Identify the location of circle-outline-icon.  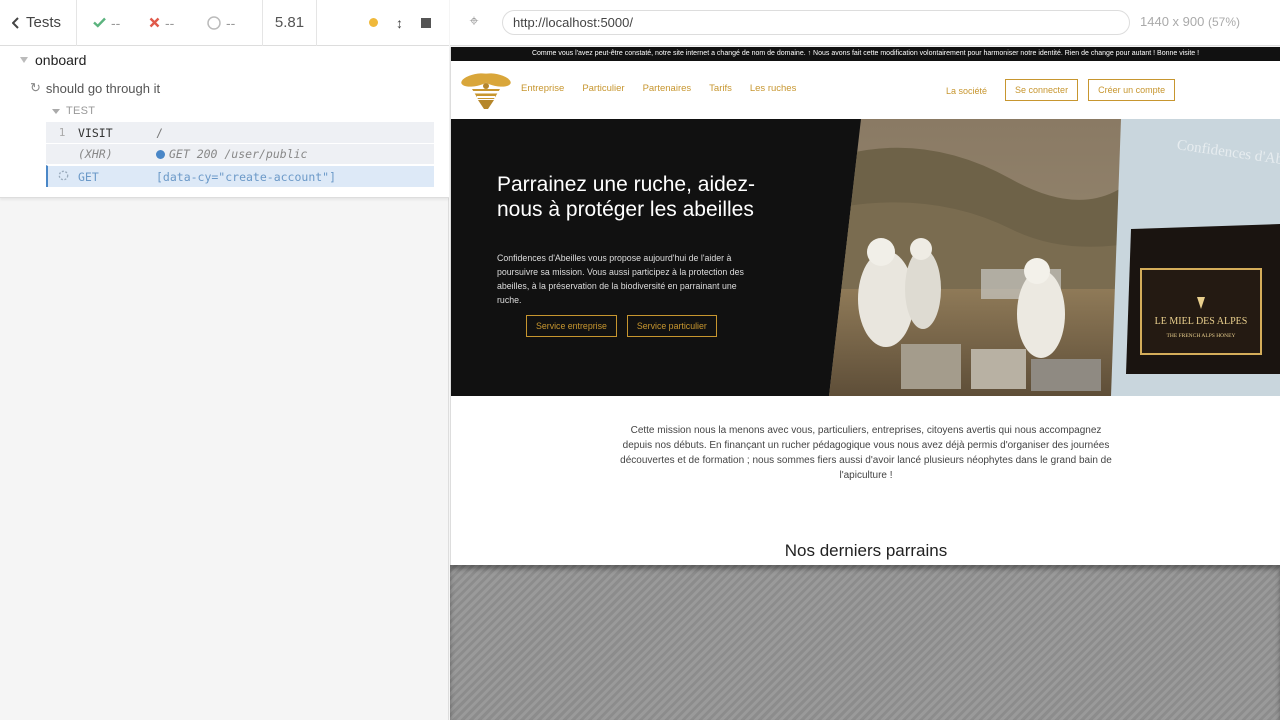
(214, 22).